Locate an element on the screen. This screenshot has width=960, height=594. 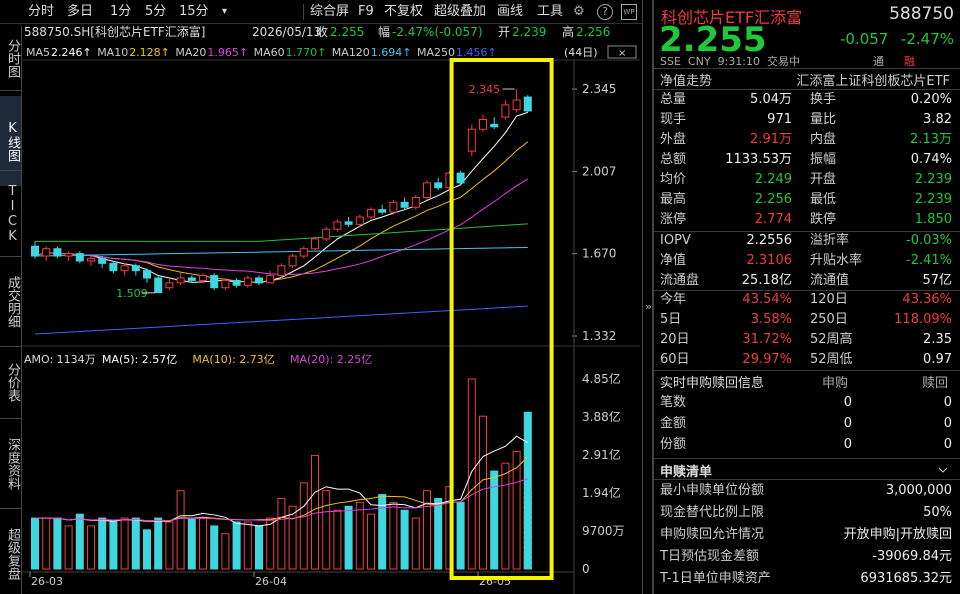
wp-icon: WP is located at coordinates (629, 12).